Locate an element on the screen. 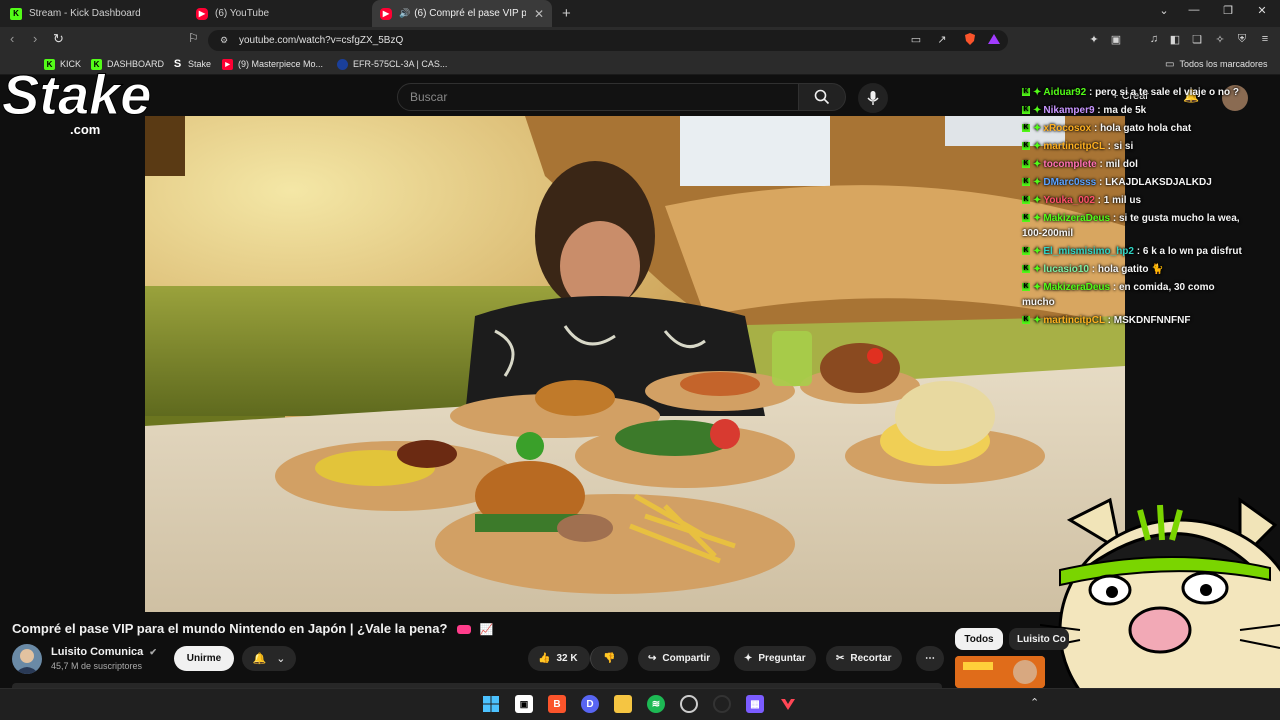 This screenshot has width=1280, height=720. kick-icon: K is located at coordinates (16, 13).